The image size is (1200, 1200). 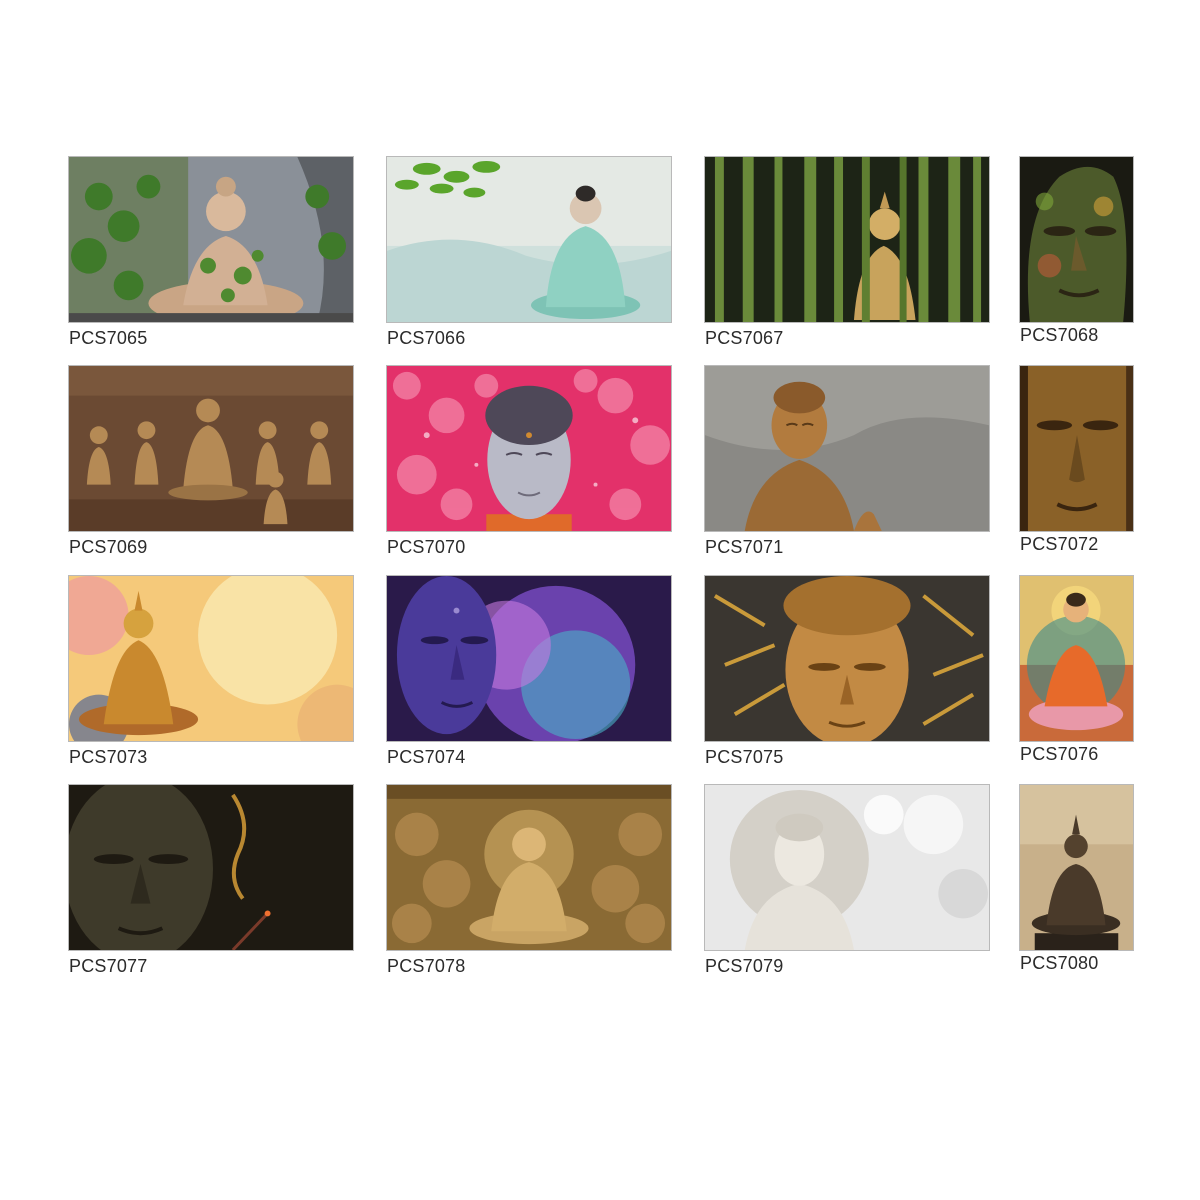 I want to click on product-code: PCS7075, so click(x=744, y=757).